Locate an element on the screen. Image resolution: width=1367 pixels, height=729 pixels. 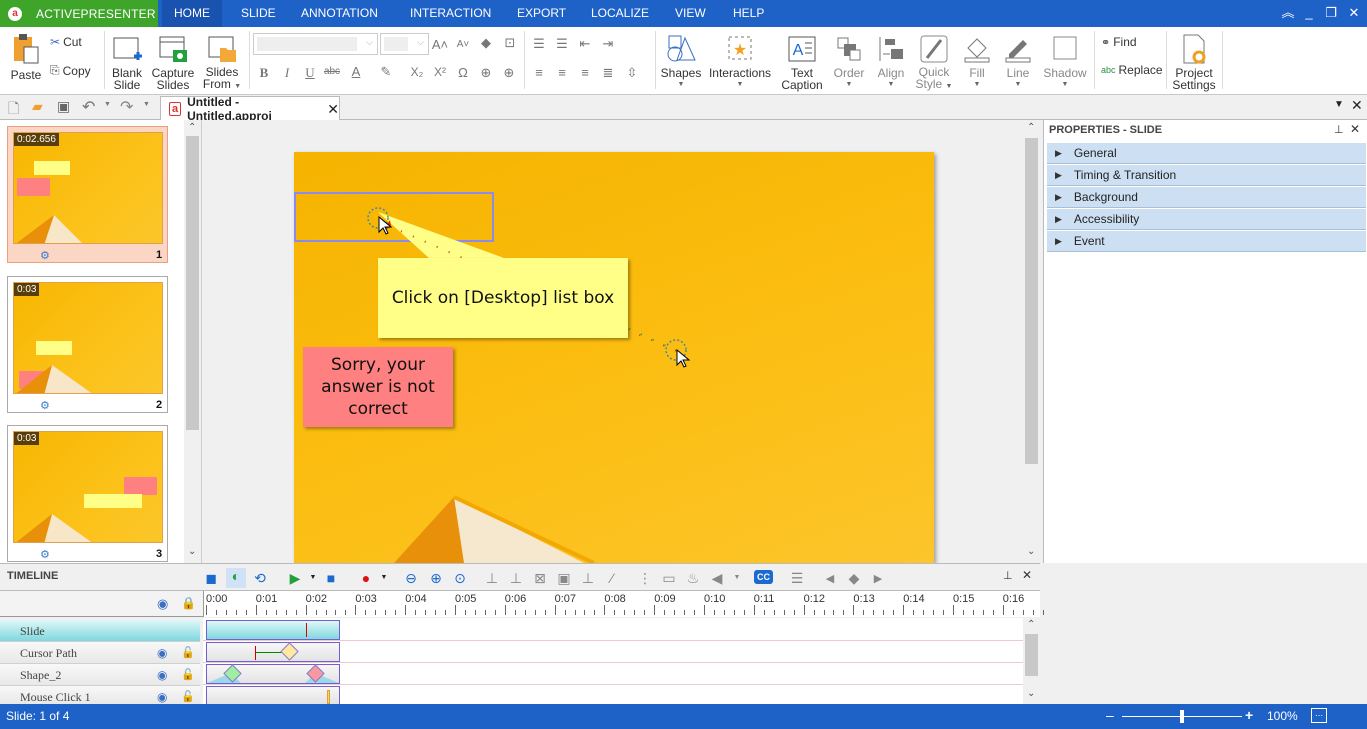
blank-frame-icon: ▭ is located at coordinates (669, 578).